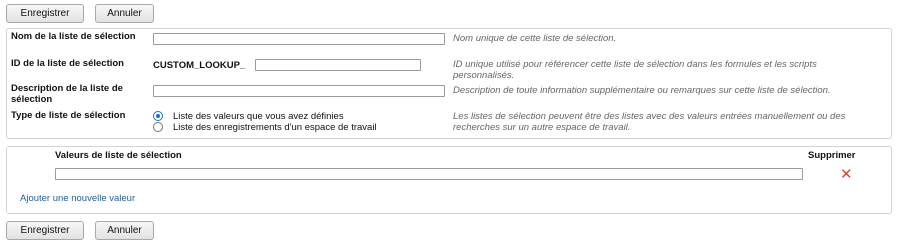 The height and width of the screenshot is (248, 900). What do you see at coordinates (158, 116) in the screenshot?
I see `type-radio-defined-values` at bounding box center [158, 116].